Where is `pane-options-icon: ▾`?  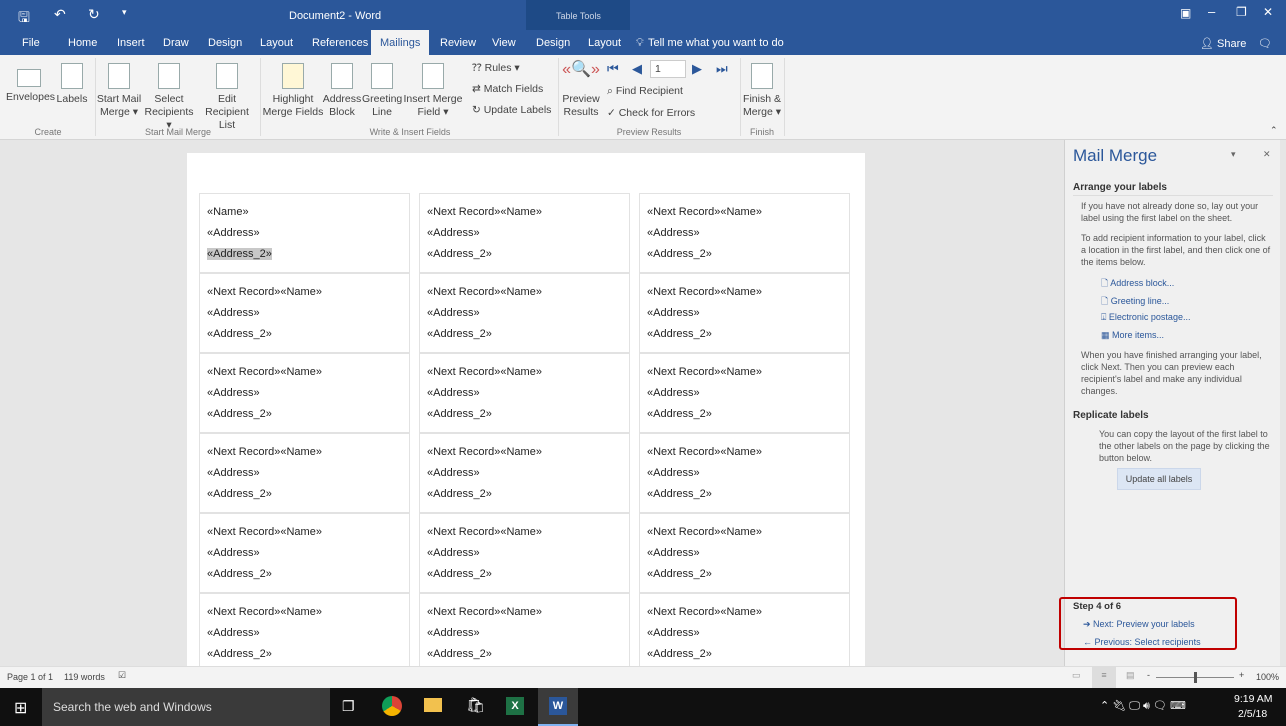
pane-options-icon: ▾ is located at coordinates (1233, 154).